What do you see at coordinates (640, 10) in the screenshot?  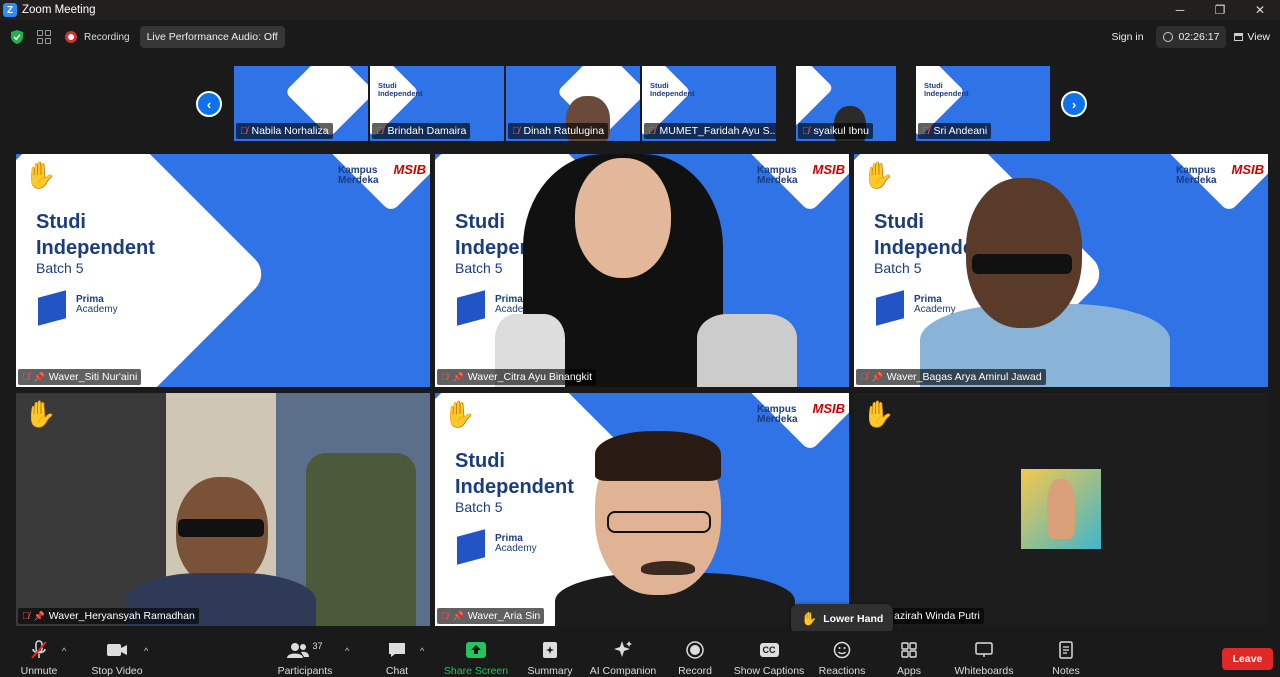 I see `title-bar: Z Zoom Meeting ─ ❐ ✕` at bounding box center [640, 10].